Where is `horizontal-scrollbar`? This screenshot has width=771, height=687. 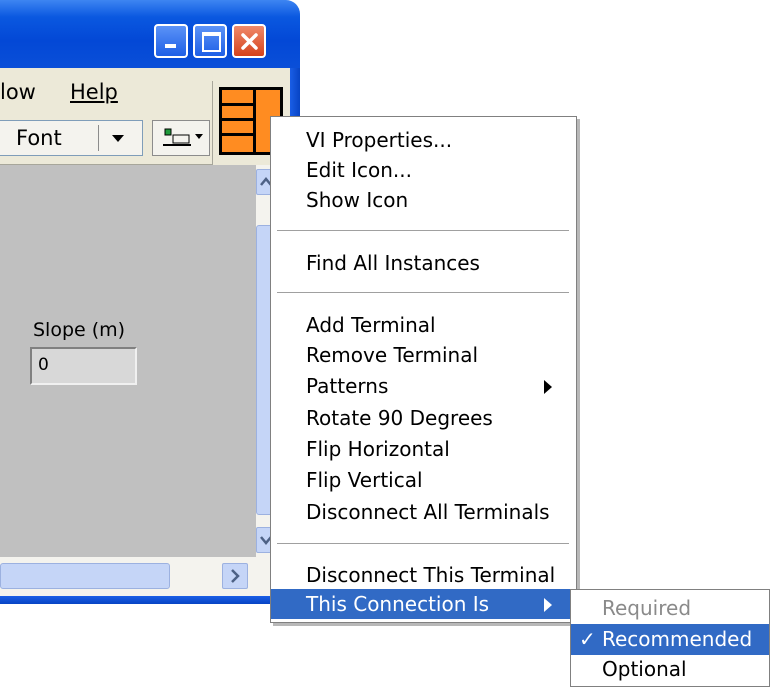 horizontal-scrollbar is located at coordinates (145, 576).